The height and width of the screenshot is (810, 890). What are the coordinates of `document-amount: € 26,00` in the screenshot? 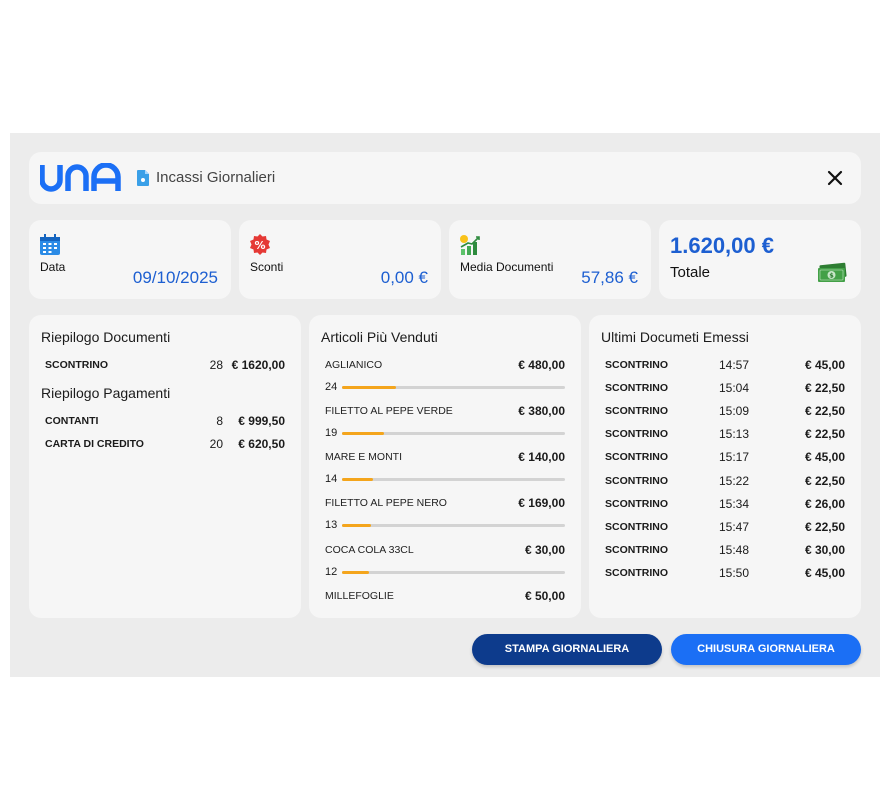 It's located at (824, 503).